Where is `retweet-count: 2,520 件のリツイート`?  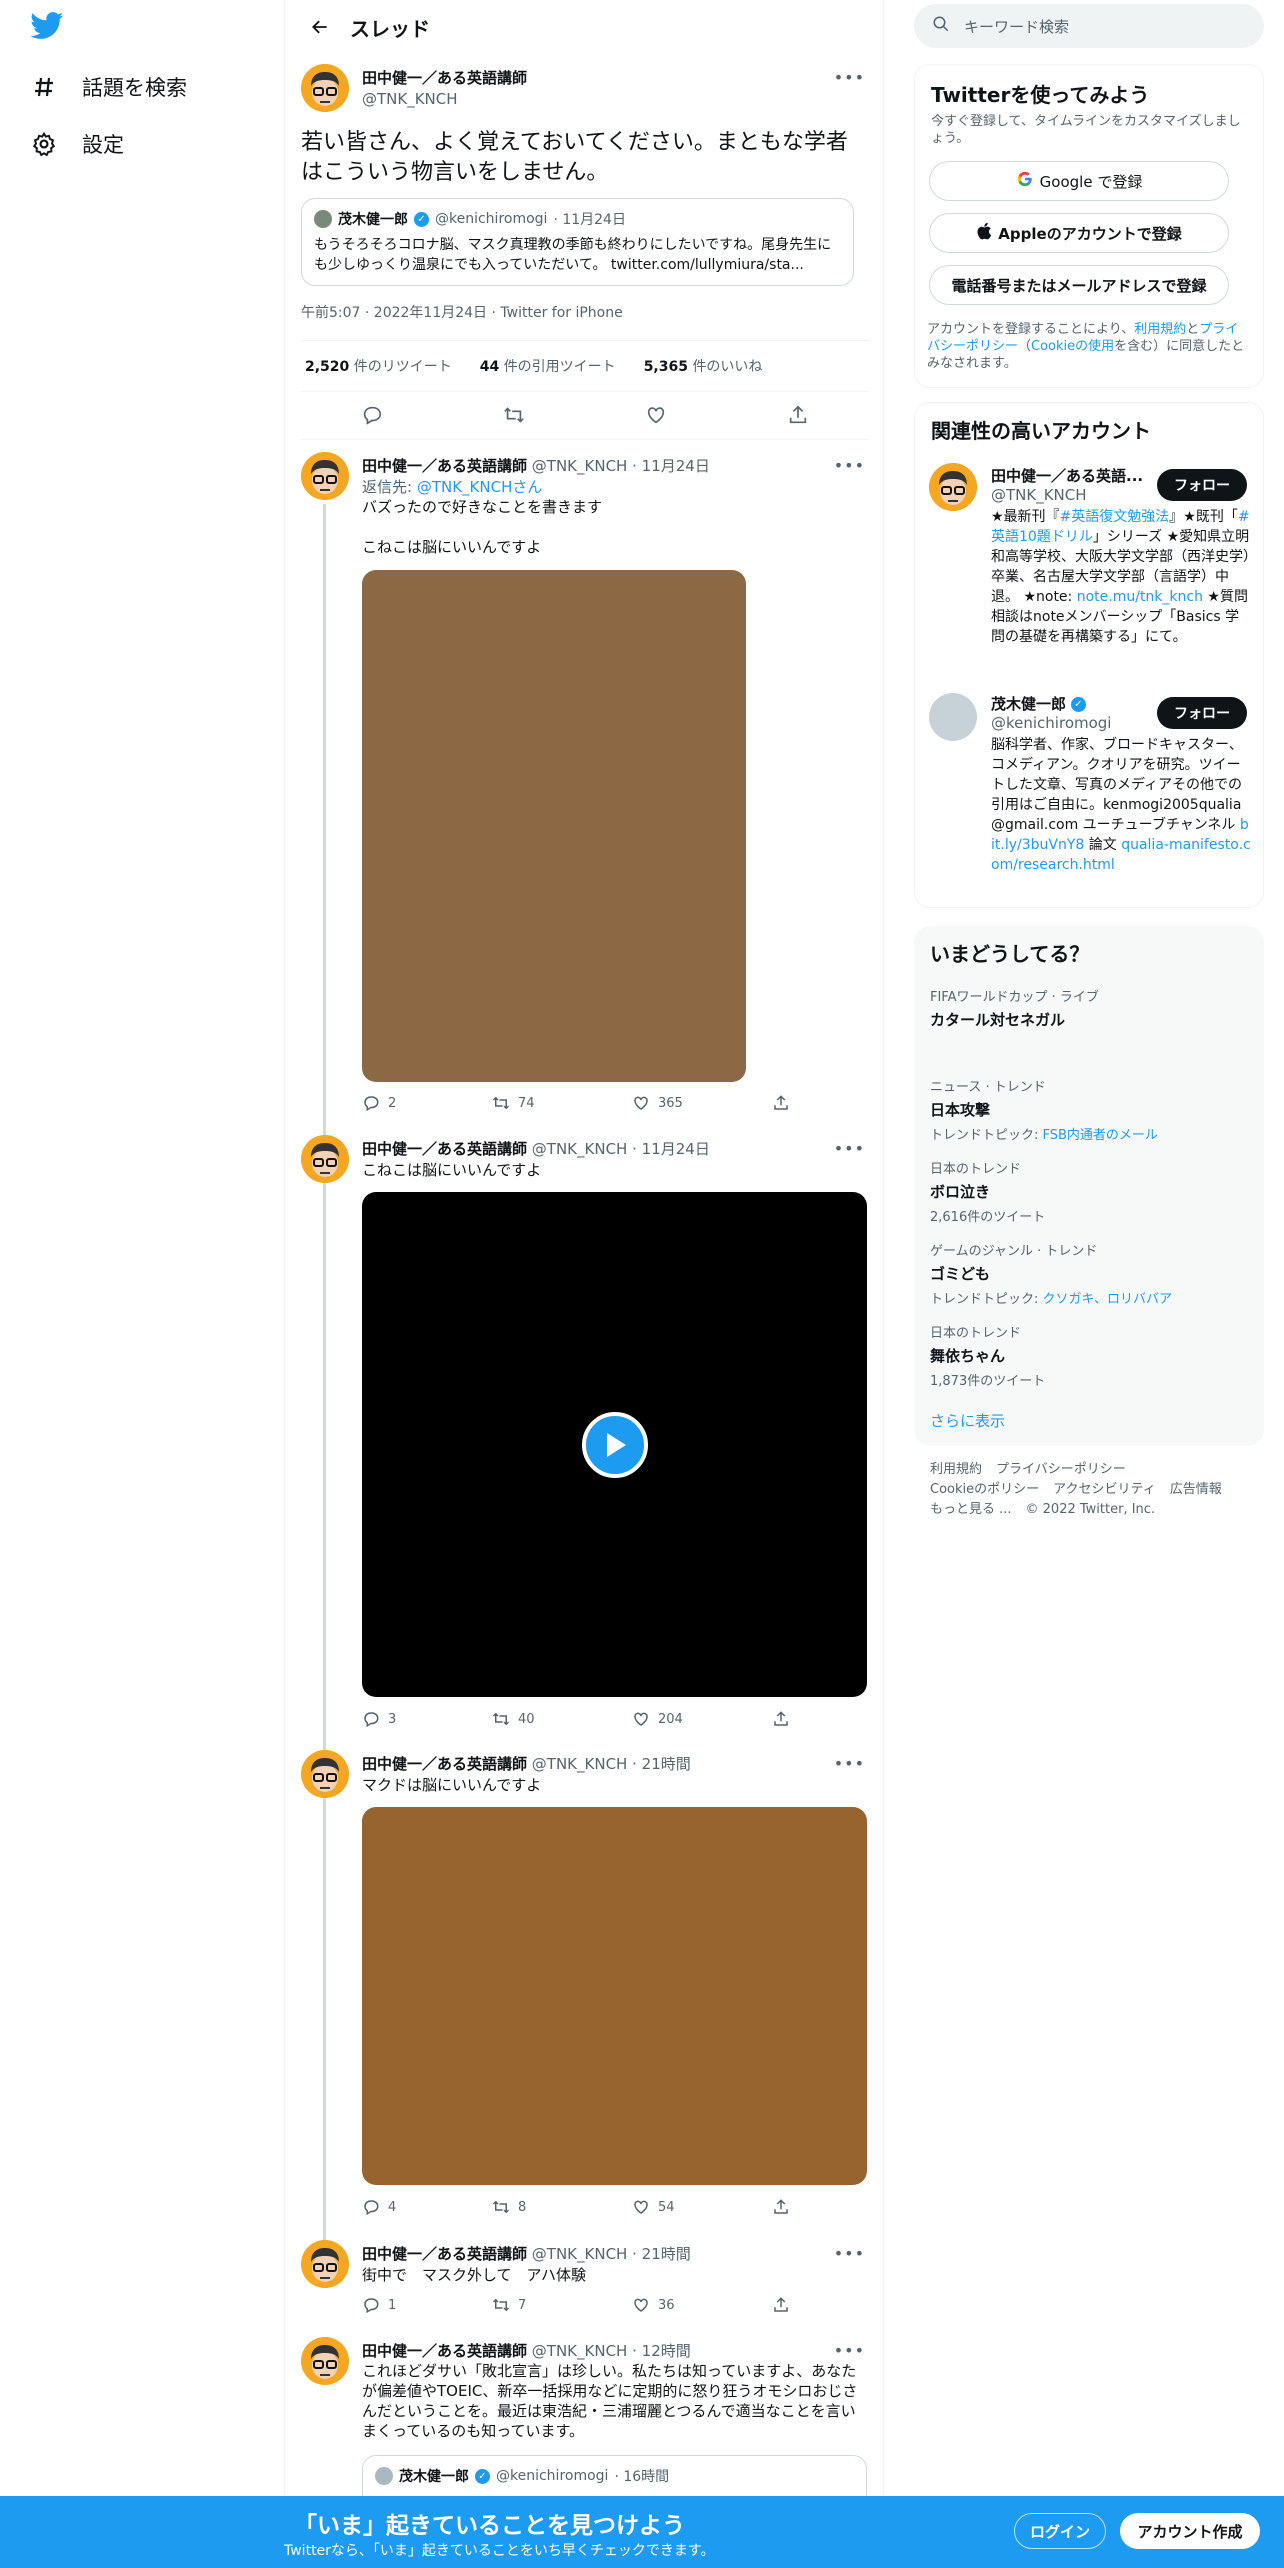 retweet-count: 2,520 件のリツイート is located at coordinates (378, 366).